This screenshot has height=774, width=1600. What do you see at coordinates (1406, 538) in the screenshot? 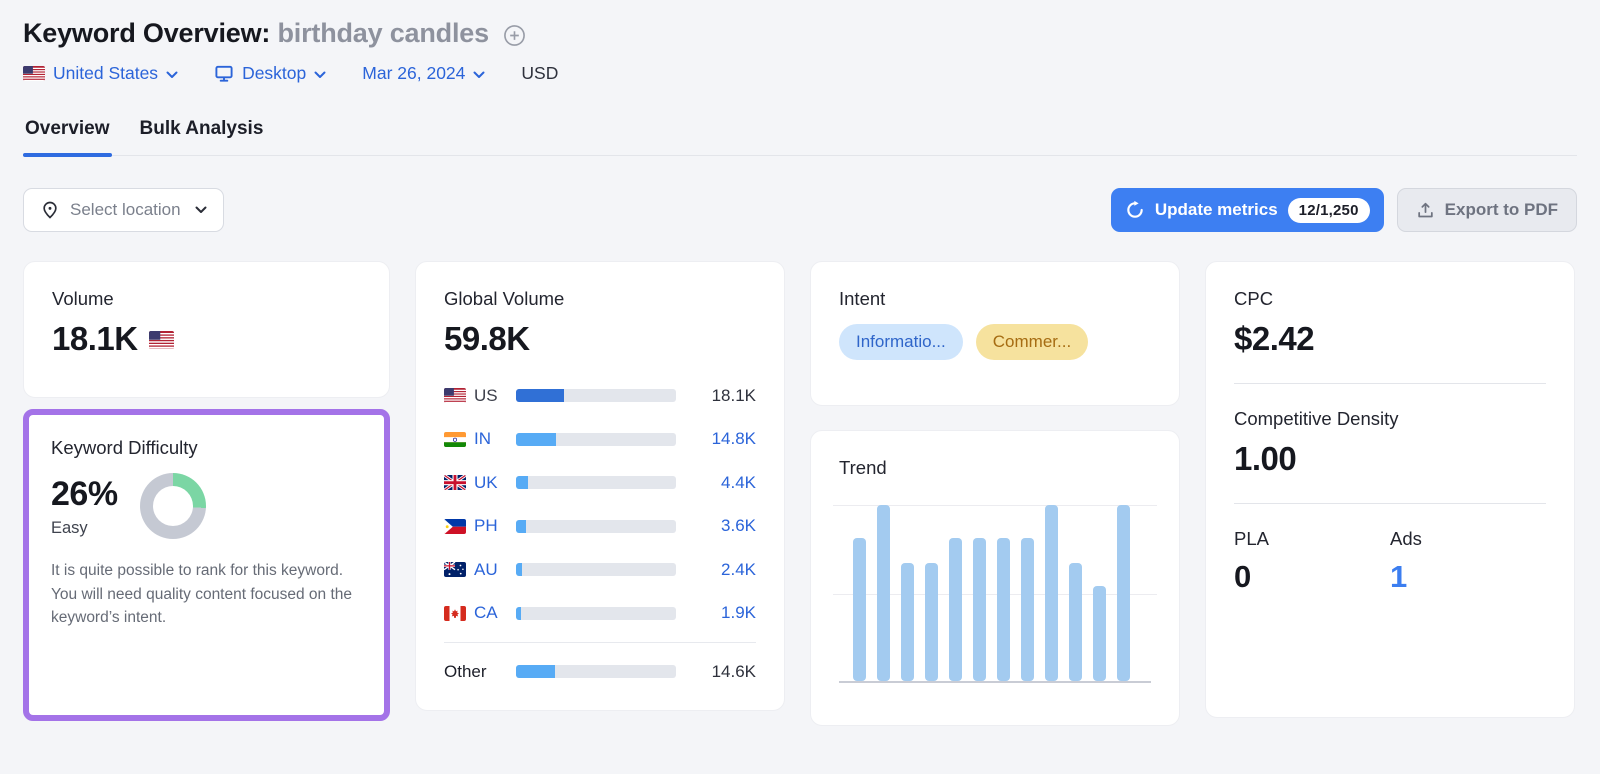
I see `ads-title: Ads` at bounding box center [1406, 538].